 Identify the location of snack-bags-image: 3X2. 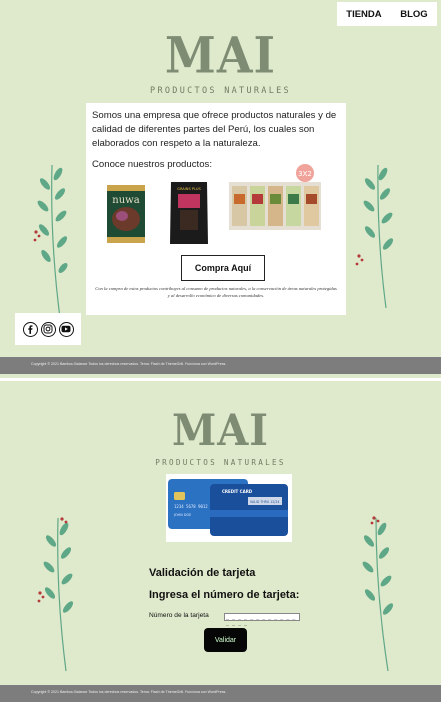
(275, 199).